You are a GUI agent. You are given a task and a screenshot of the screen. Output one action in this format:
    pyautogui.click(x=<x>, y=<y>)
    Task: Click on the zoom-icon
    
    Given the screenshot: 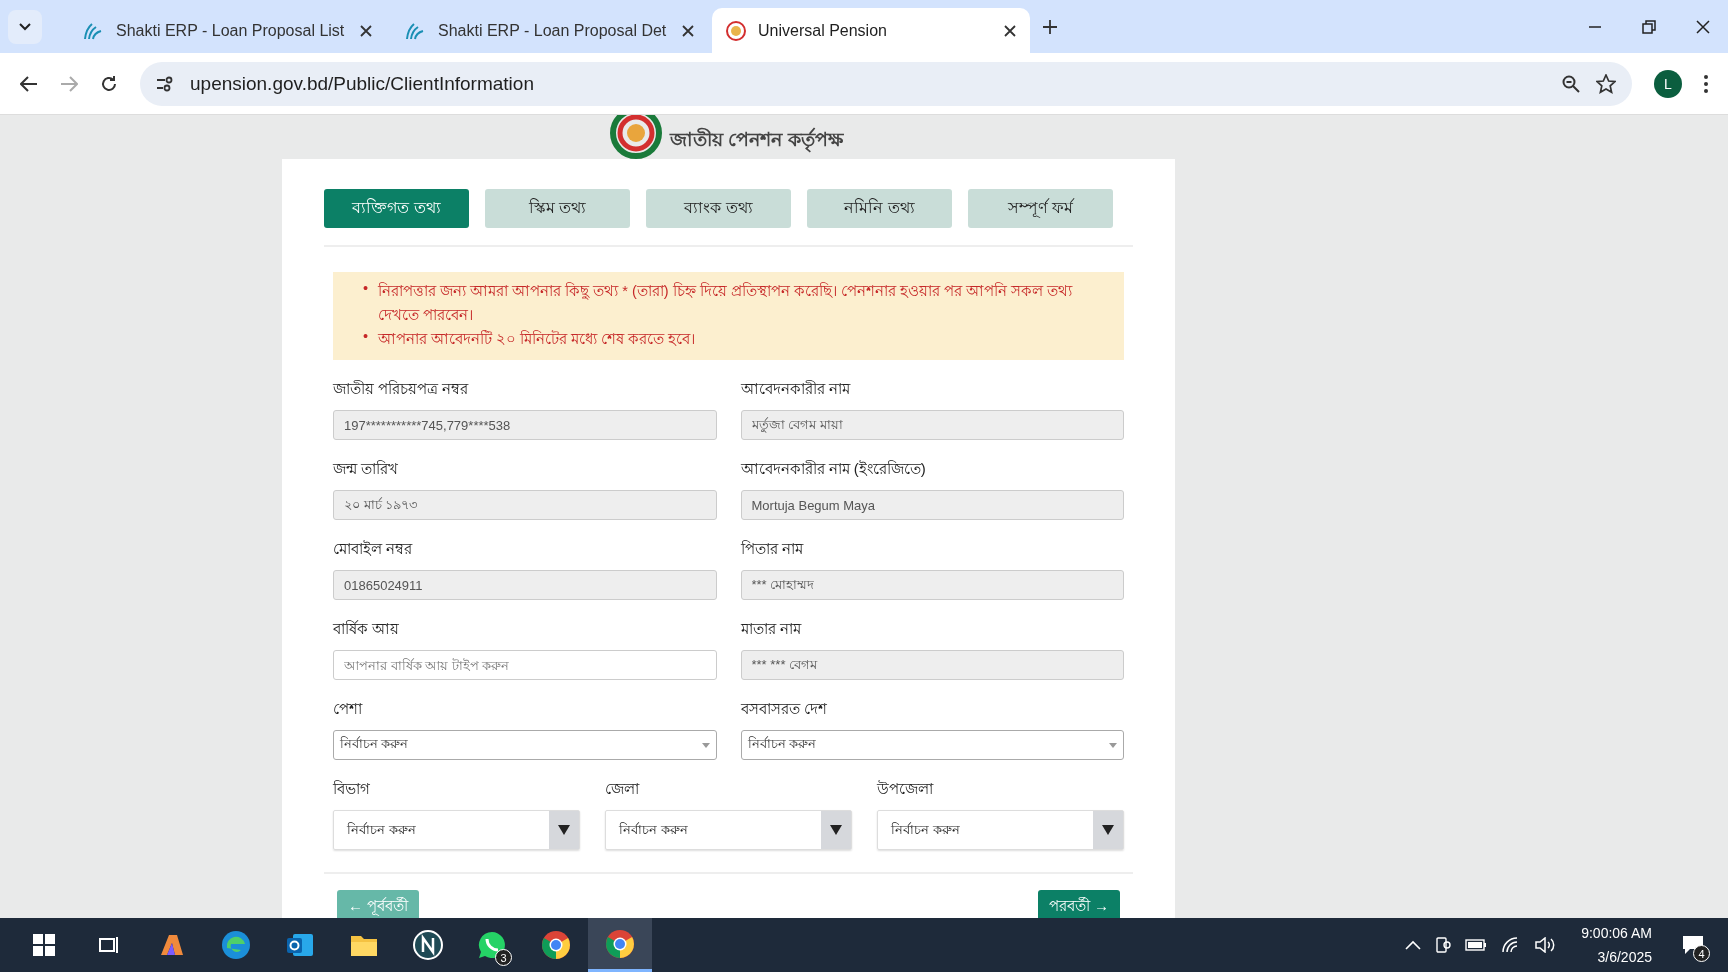 What is the action you would take?
    pyautogui.click(x=1571, y=83)
    